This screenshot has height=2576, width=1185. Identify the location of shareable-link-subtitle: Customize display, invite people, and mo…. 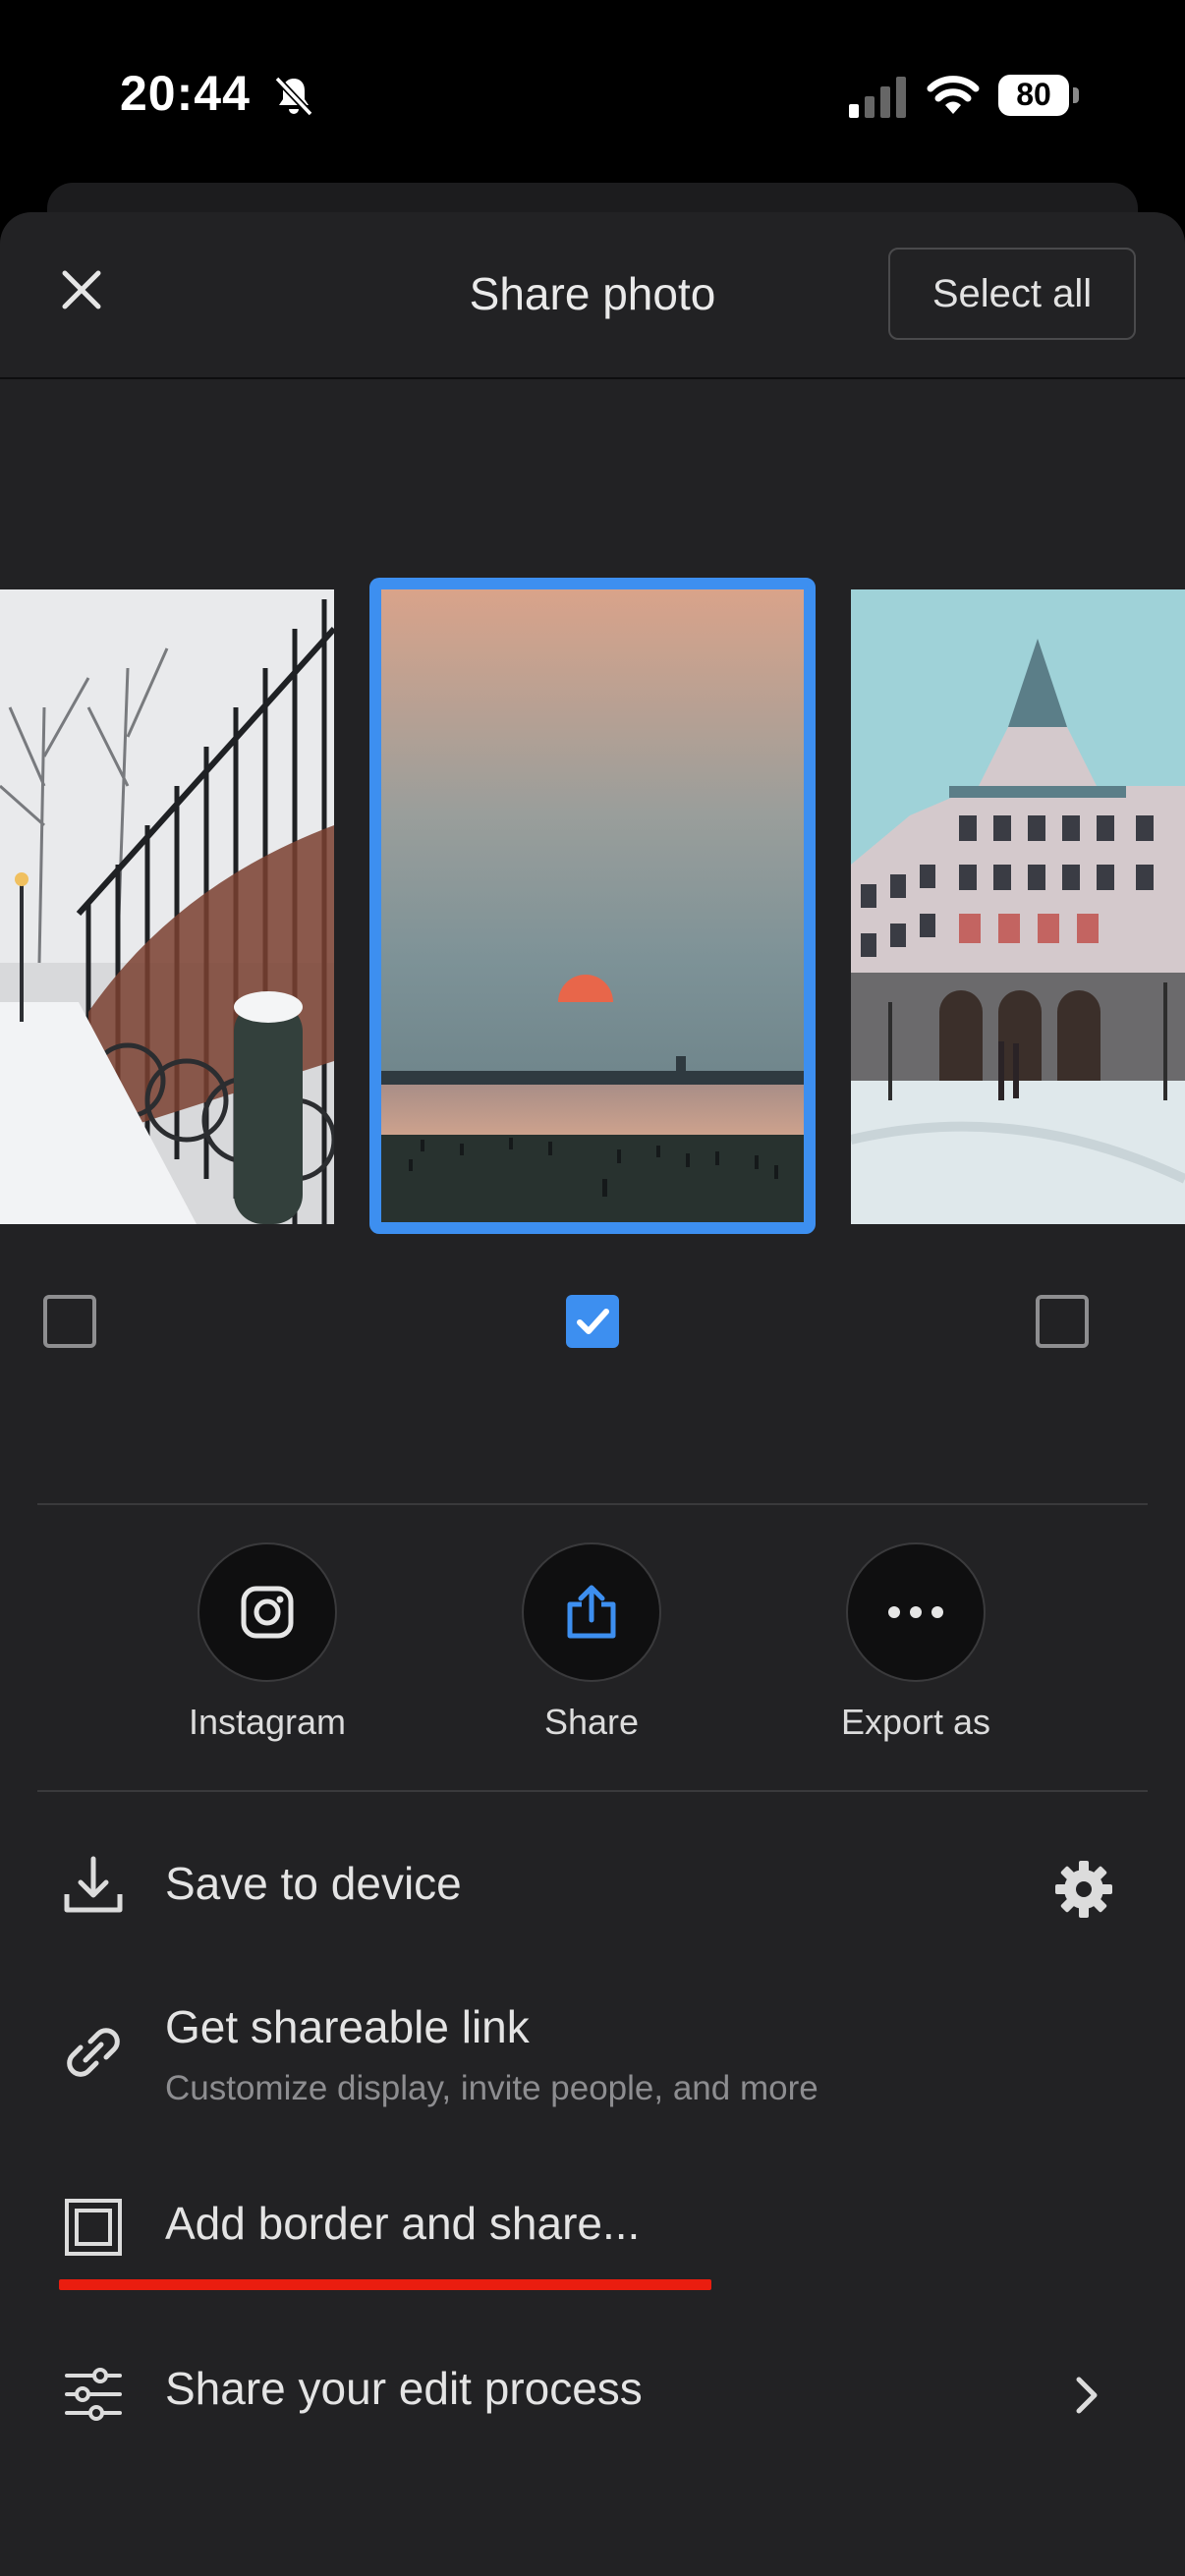
(492, 2088).